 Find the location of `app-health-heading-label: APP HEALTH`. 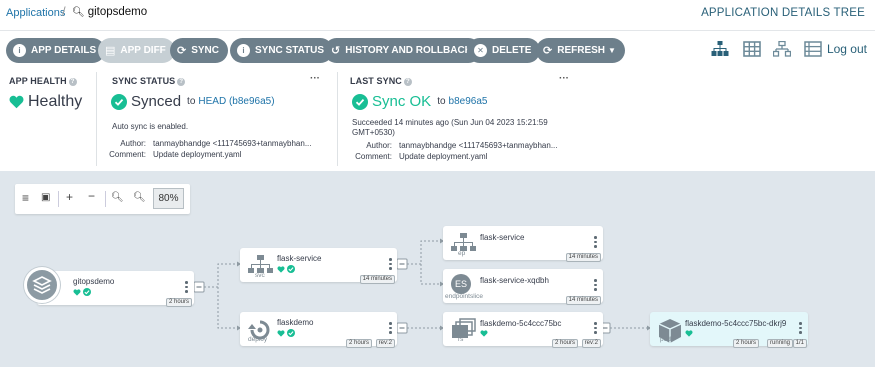

app-health-heading-label: APP HEALTH is located at coordinates (38, 81).